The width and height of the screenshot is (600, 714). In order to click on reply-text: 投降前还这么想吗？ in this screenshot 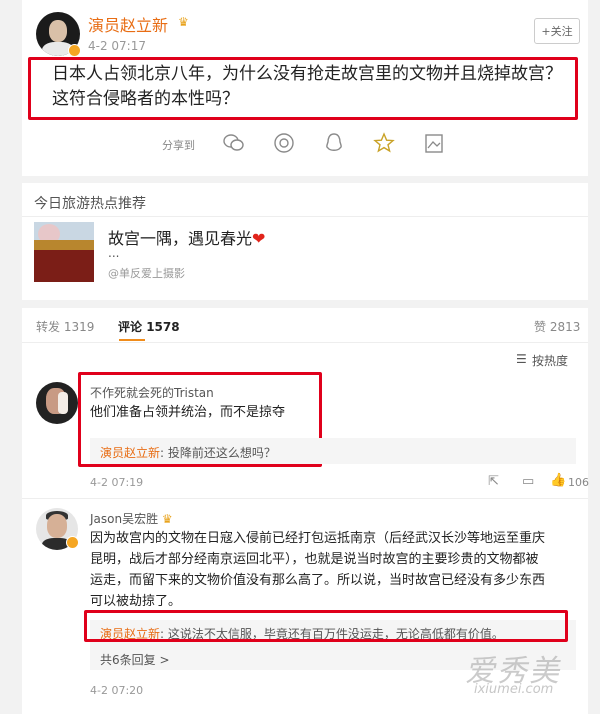, I will do `click(221, 453)`.